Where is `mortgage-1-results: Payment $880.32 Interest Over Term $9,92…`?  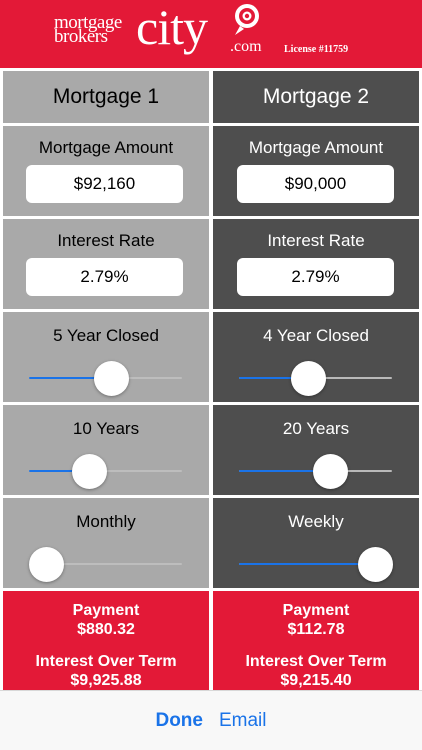
mortgage-1-results: Payment $880.32 Interest Over Term $9,92… is located at coordinates (106, 641).